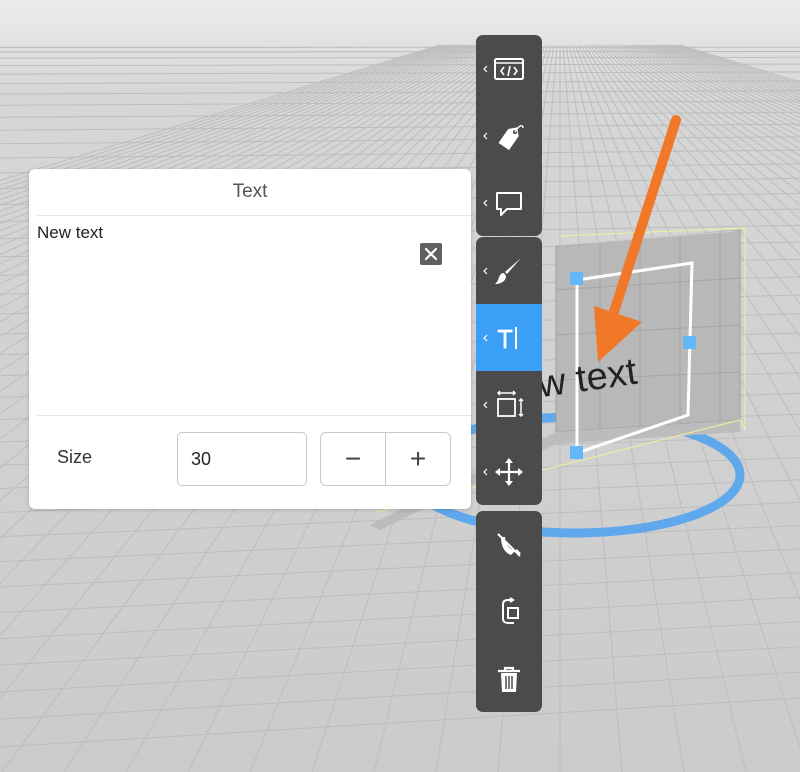 This screenshot has height=772, width=800. I want to click on toolbar-group-info, so click(509, 135).